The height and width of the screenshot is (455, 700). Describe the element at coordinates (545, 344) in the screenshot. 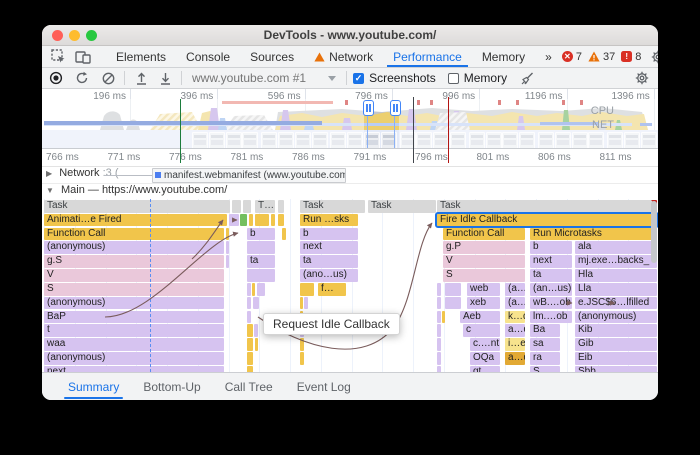

I see `flame-bar-sa: sa` at that location.